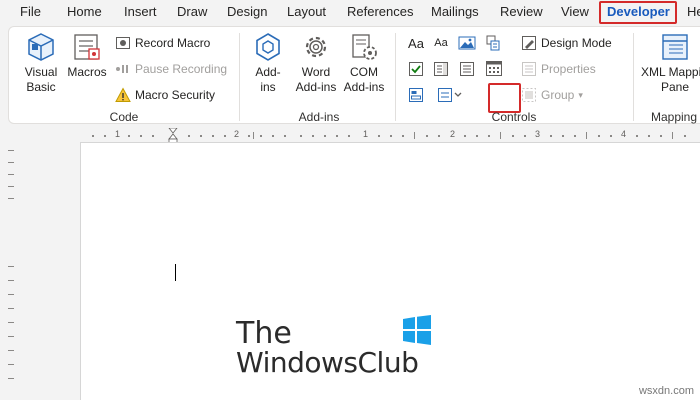  What do you see at coordinates (380, 11) in the screenshot?
I see `tab-references: References` at bounding box center [380, 11].